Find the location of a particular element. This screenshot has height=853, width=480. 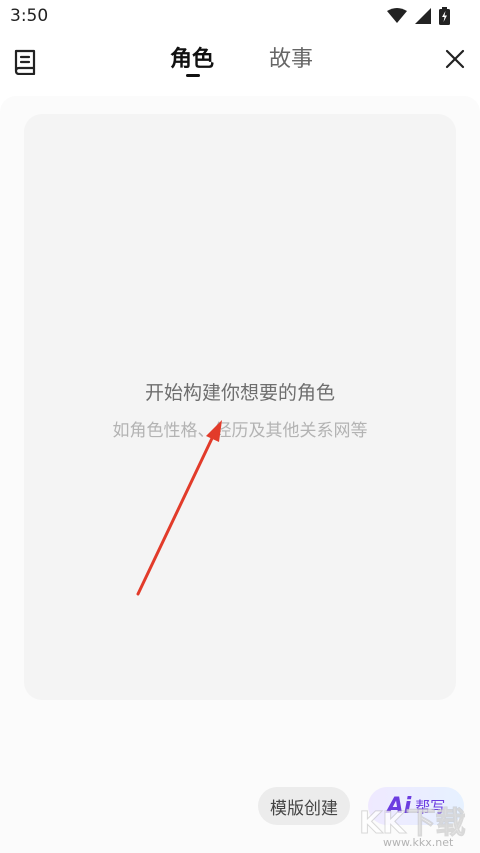

ai-write-label: 帮写 is located at coordinates (430, 806).